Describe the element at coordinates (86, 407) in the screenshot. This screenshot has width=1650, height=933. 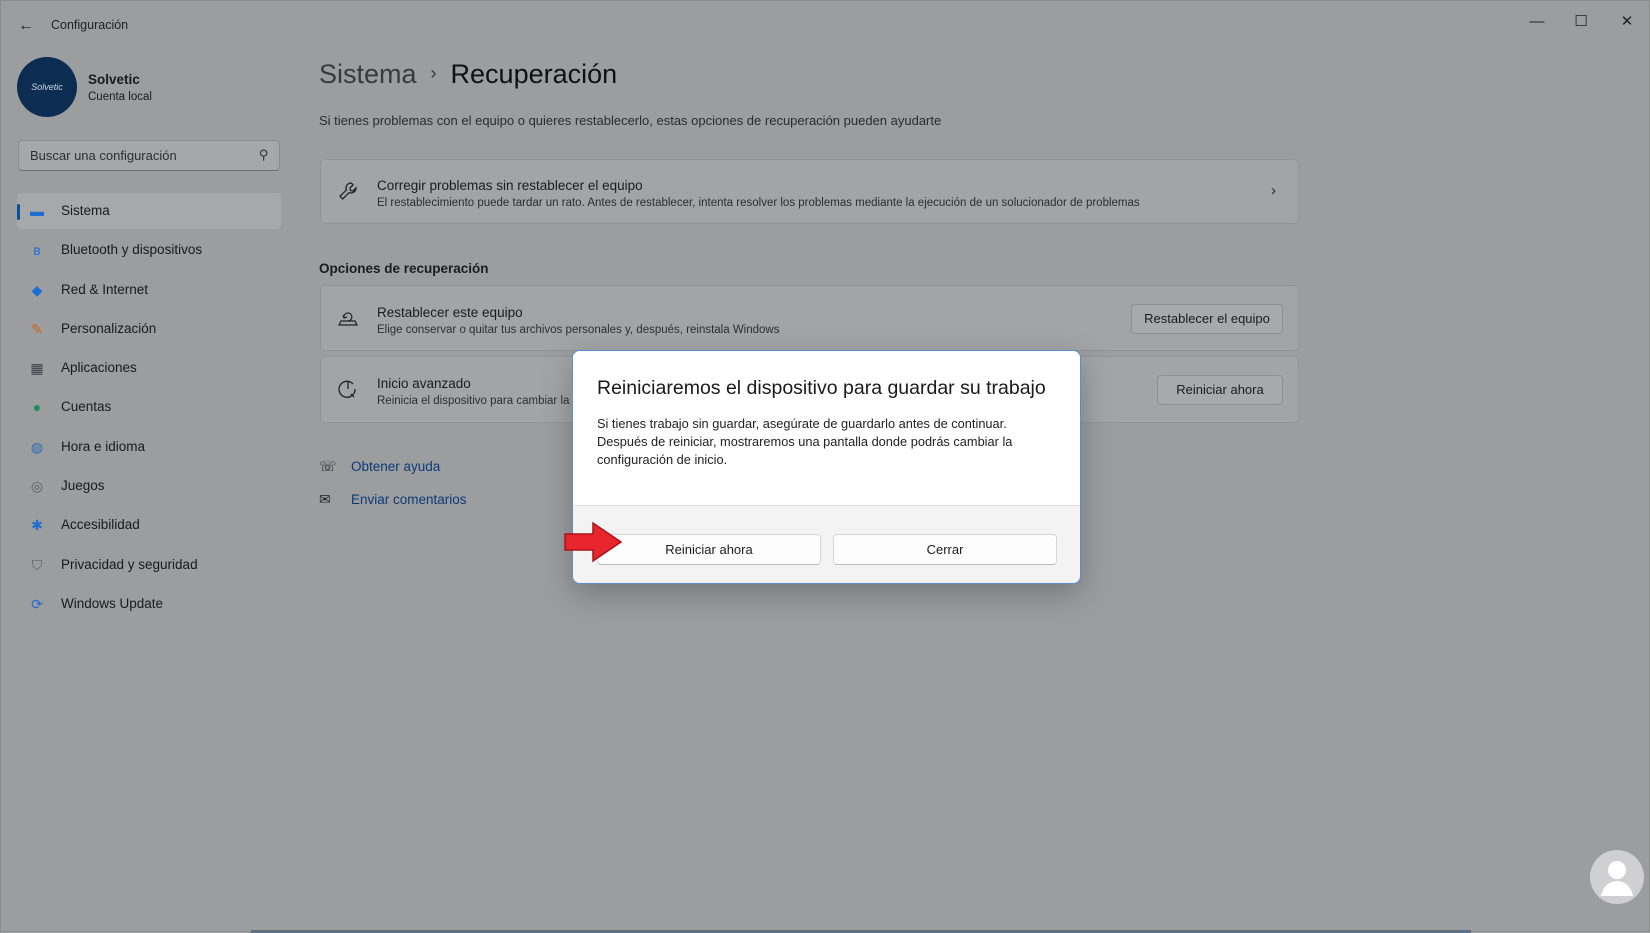
I see `sidebar-item-label: Cuentas` at that location.